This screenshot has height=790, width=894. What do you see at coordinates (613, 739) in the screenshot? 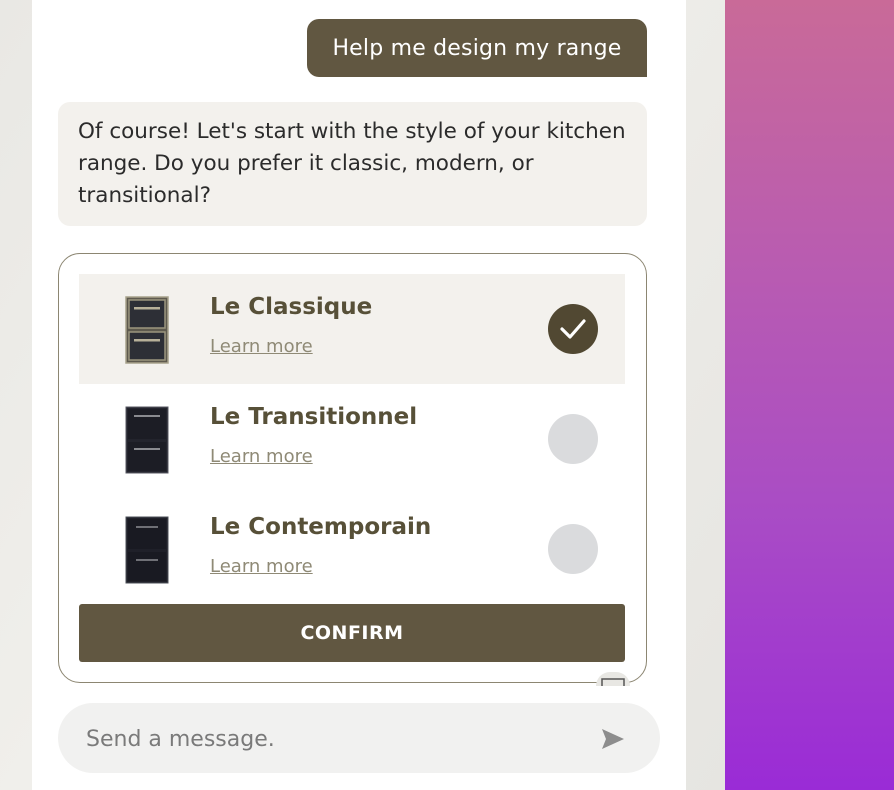
I see `send-icon` at bounding box center [613, 739].